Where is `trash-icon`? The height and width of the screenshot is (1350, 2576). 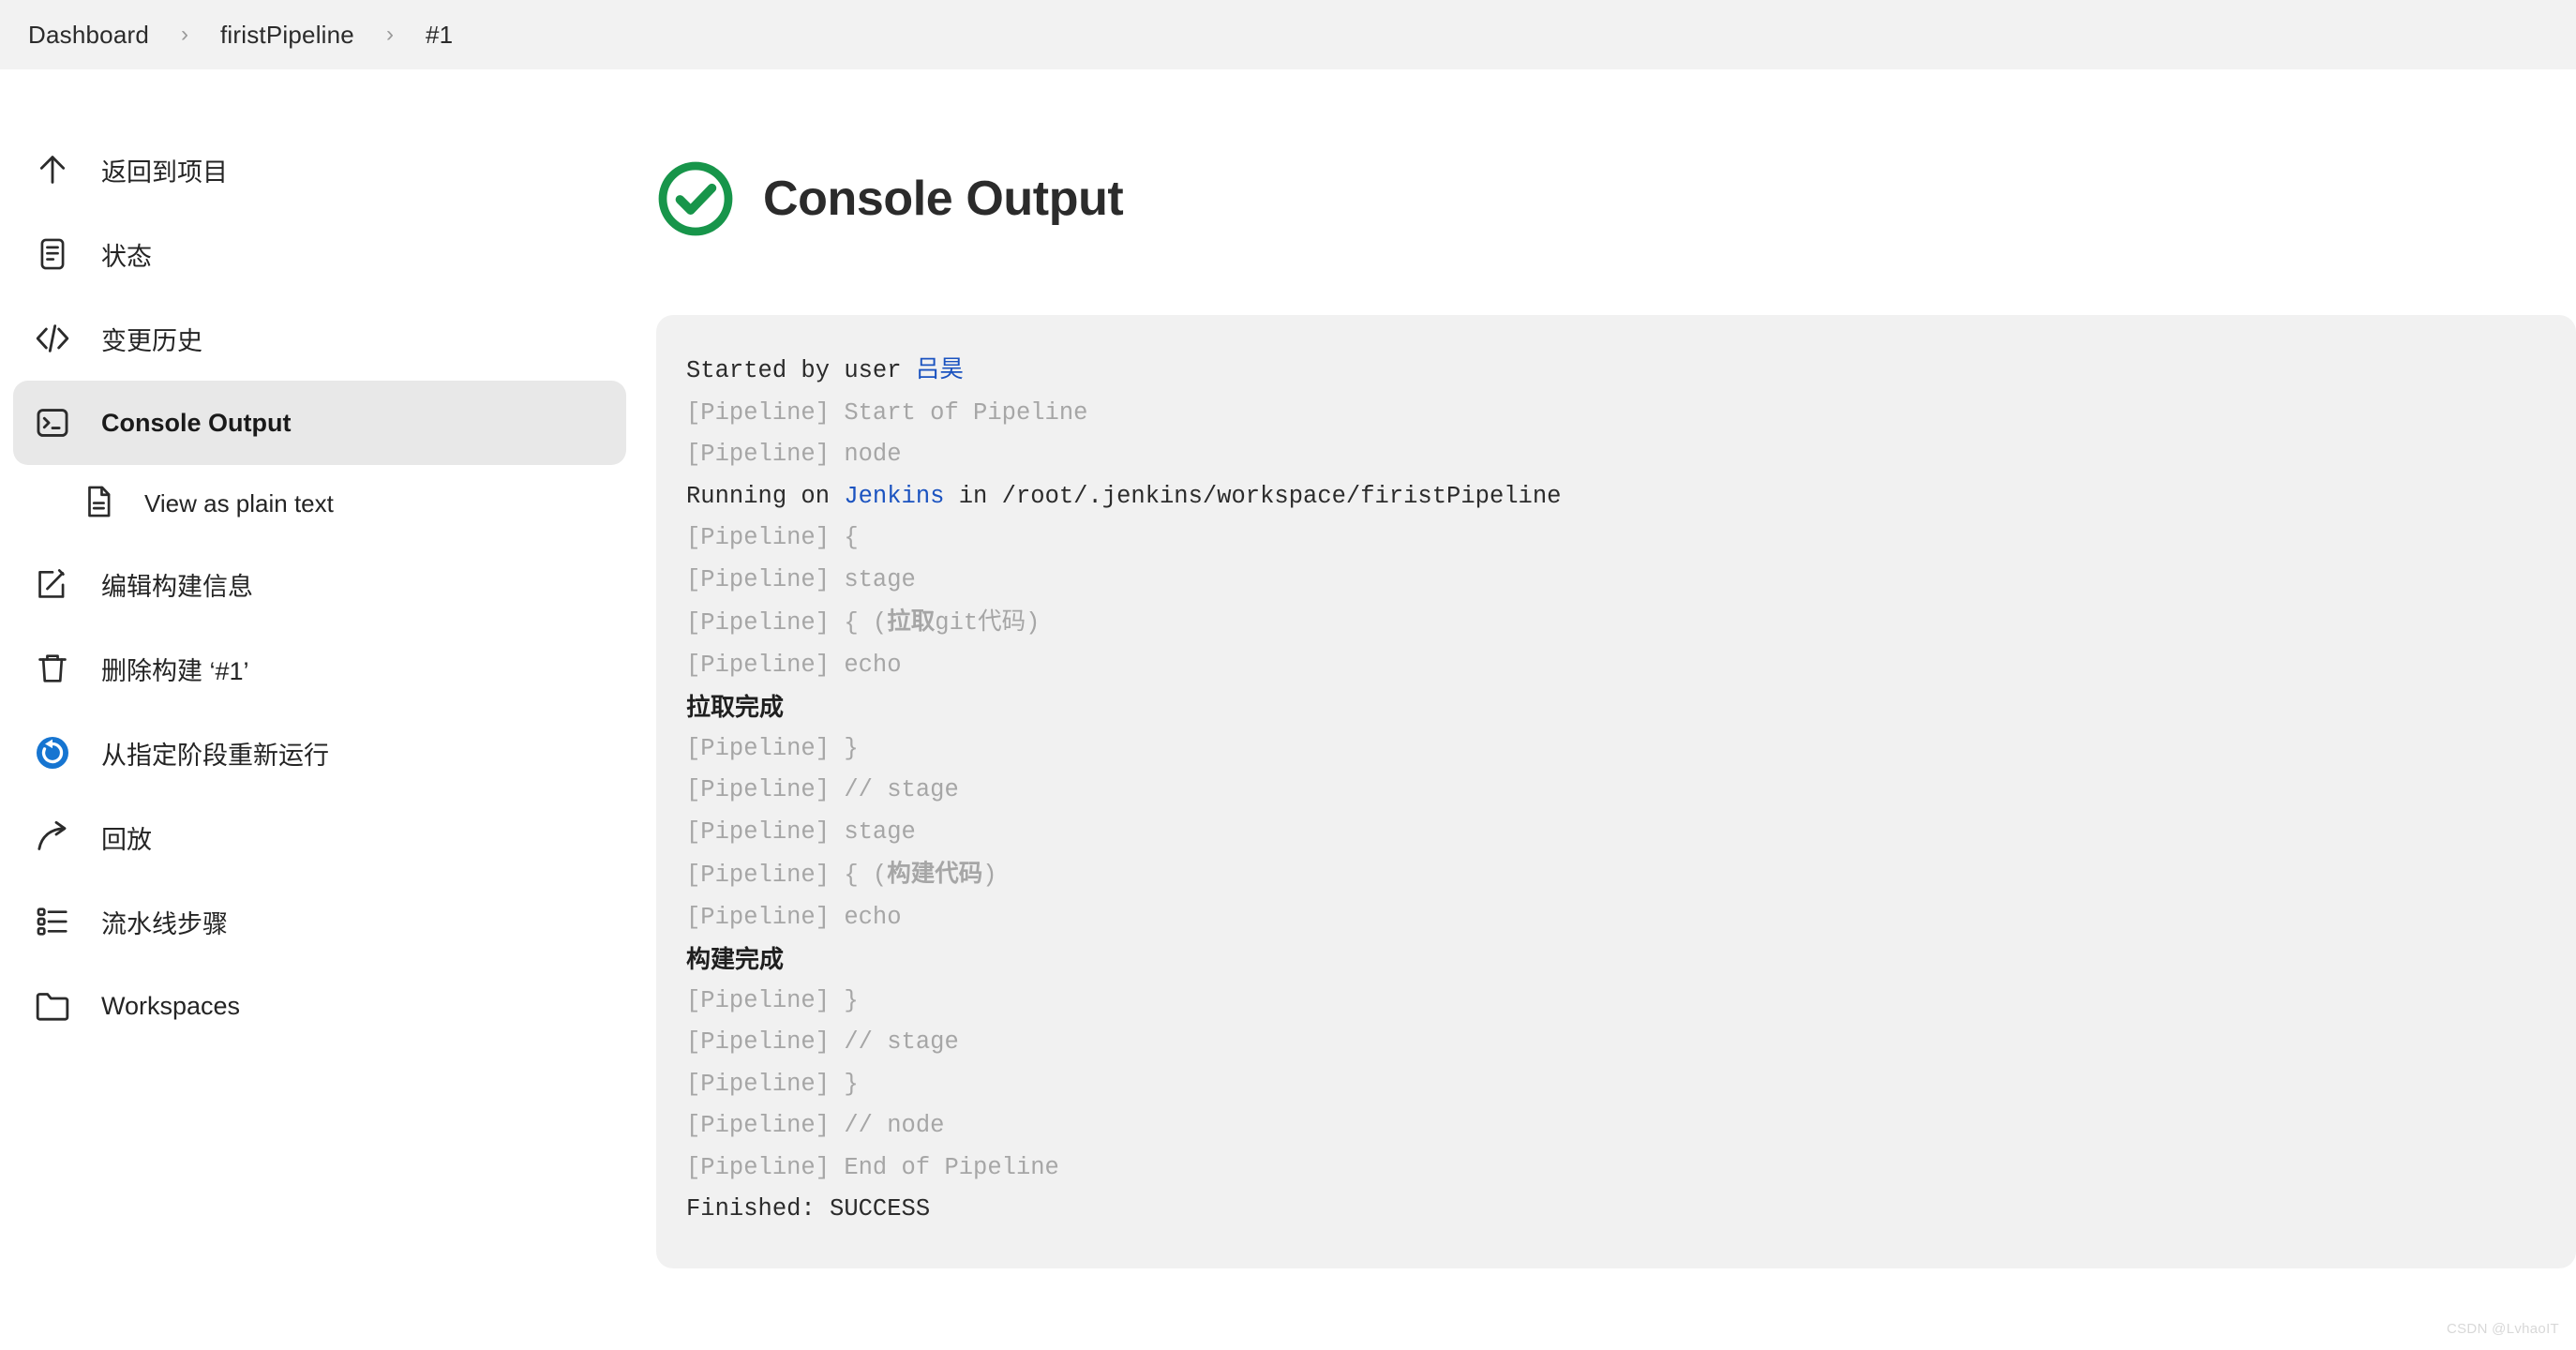
trash-icon is located at coordinates (52, 668).